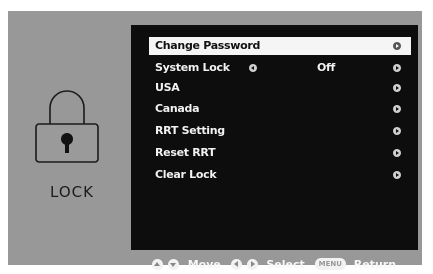 This screenshot has height=274, width=433. Describe the element at coordinates (375, 264) in the screenshot. I see `return-hint: Return` at that location.